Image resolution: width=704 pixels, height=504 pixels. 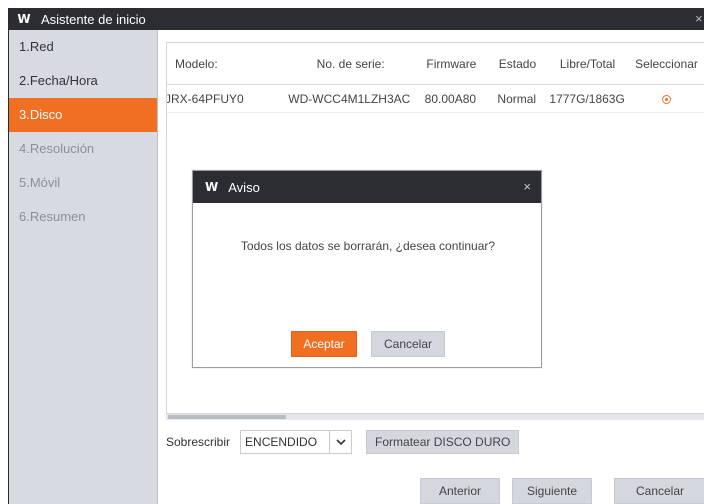 I want to click on sidebar-item-fecha-hora: 2.Fecha/Hora, so click(x=83, y=81).